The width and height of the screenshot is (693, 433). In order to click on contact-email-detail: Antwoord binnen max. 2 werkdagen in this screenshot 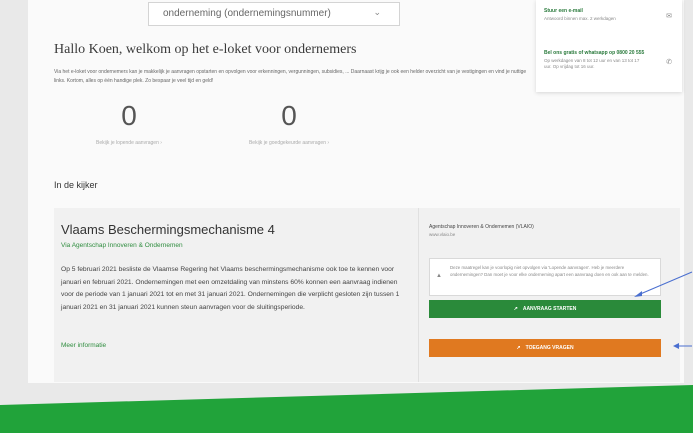, I will do `click(580, 18)`.